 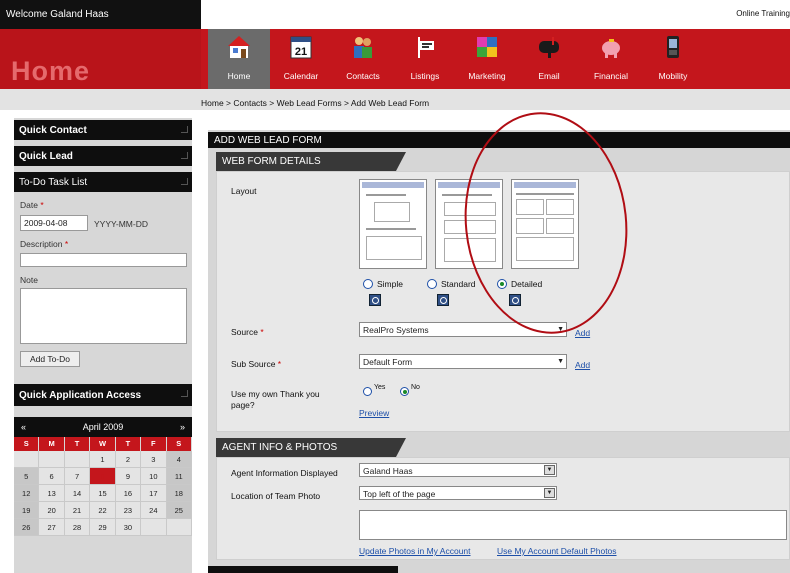 I want to click on thankyou-yes-radio, so click(x=367, y=391).